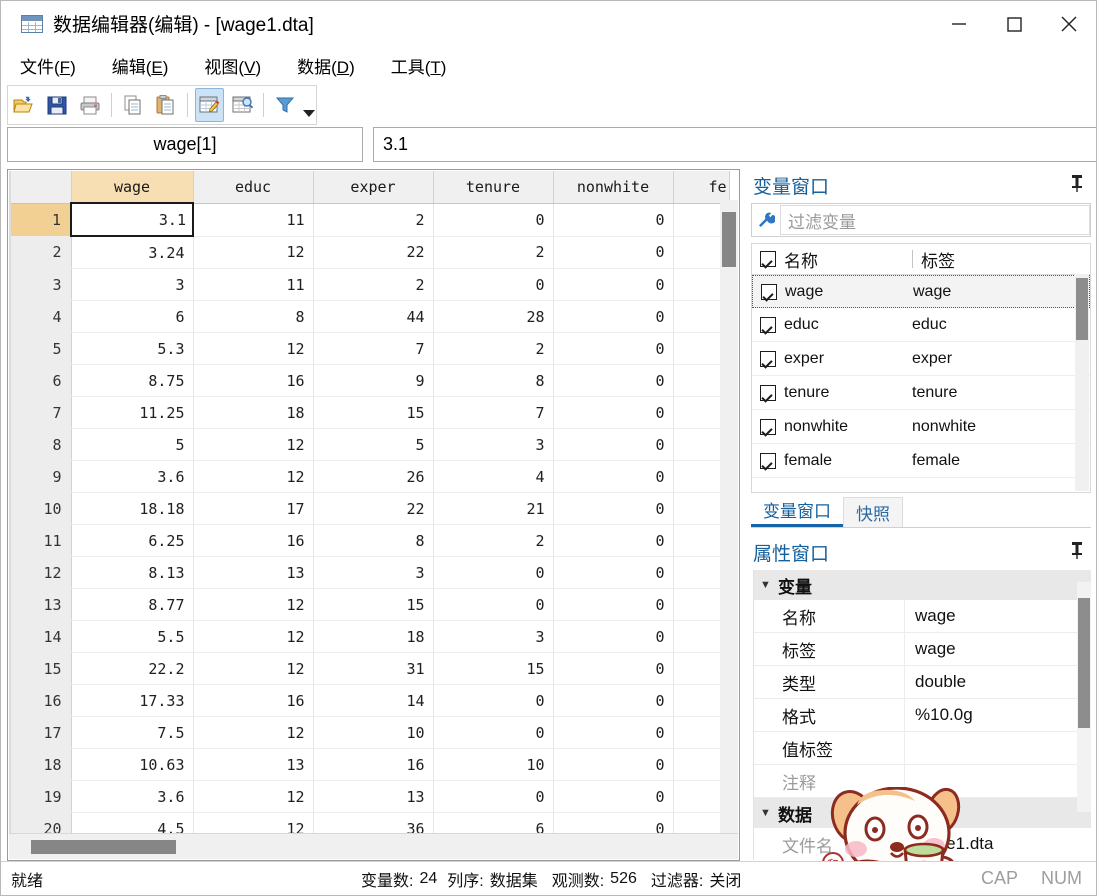 The height and width of the screenshot is (896, 1097). What do you see at coordinates (1082, 382) in the screenshot?
I see `variables-scrollbar` at bounding box center [1082, 382].